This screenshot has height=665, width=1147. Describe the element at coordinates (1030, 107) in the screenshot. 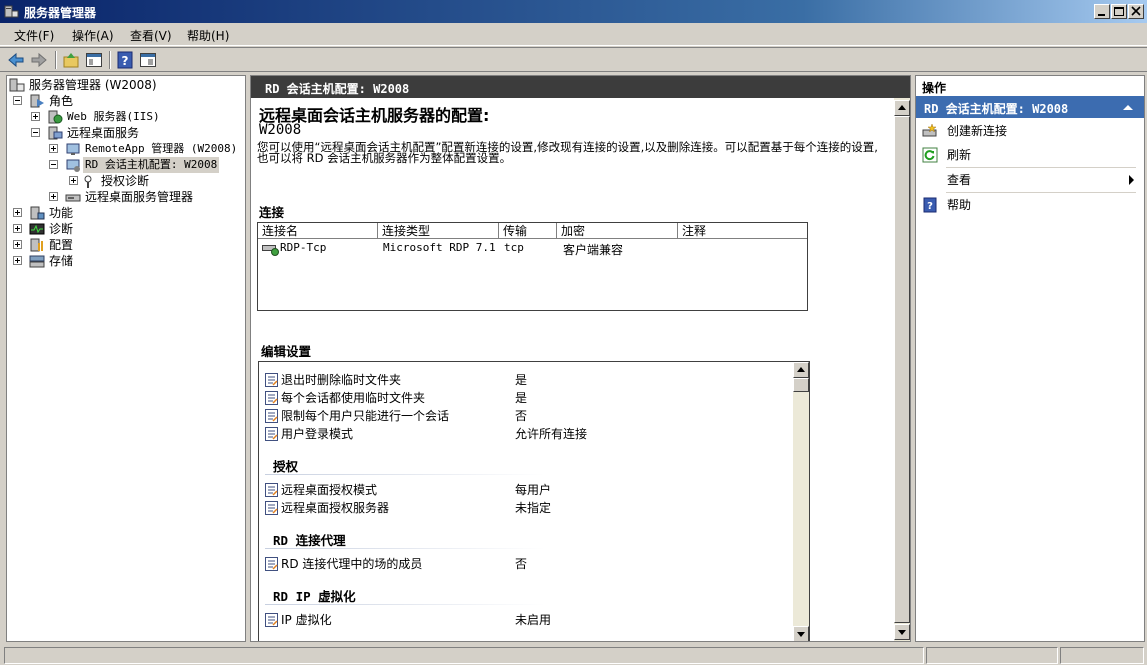

I see `actions-group-header: RD 会话主机配置: W2008` at that location.